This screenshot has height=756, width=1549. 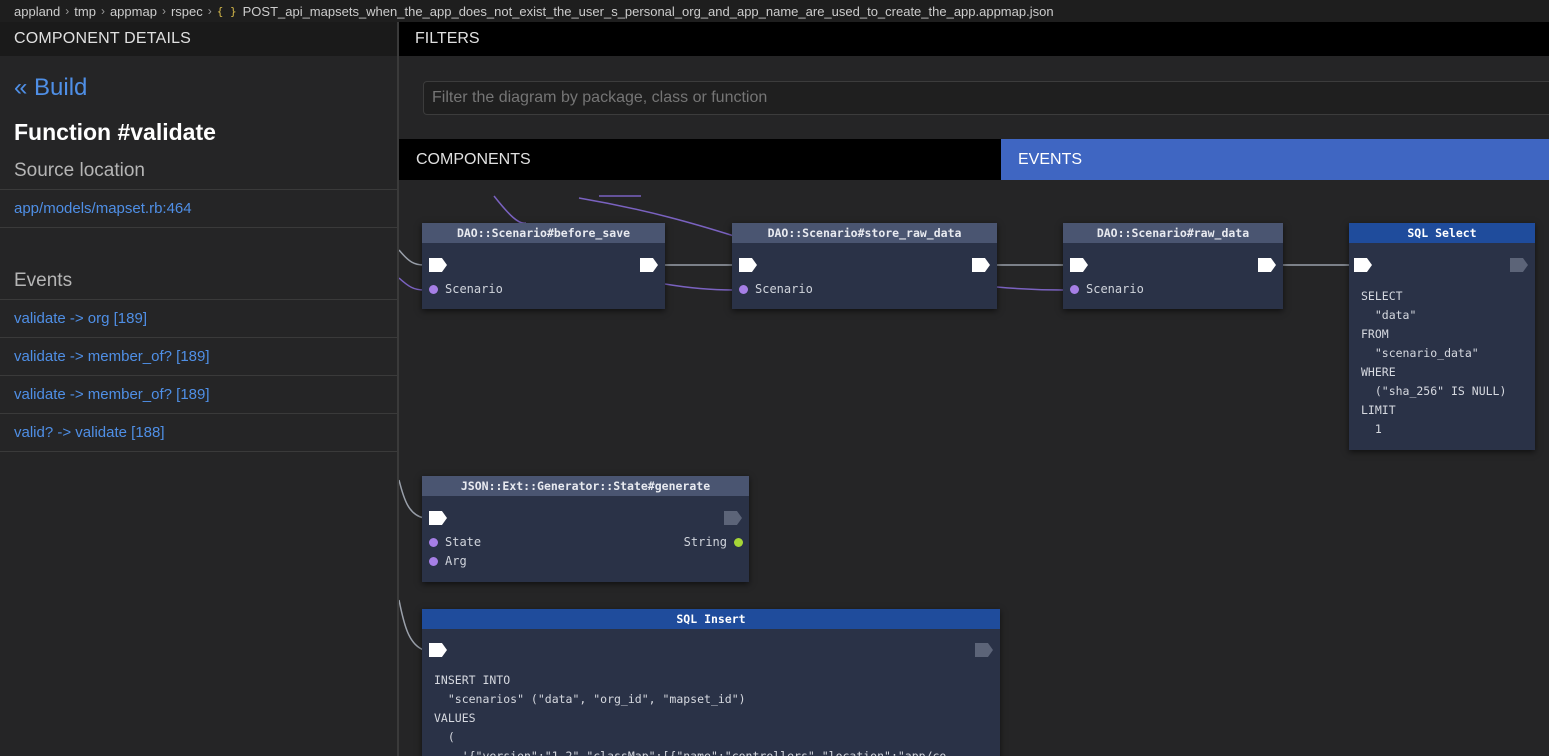 What do you see at coordinates (79, 170) in the screenshot?
I see `source-location-label: Source location` at bounding box center [79, 170].